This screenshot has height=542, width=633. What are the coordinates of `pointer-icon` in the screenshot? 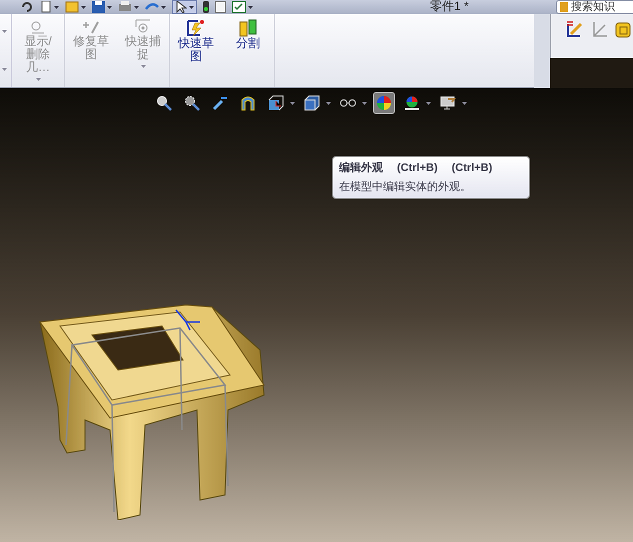 It's located at (181, 7).